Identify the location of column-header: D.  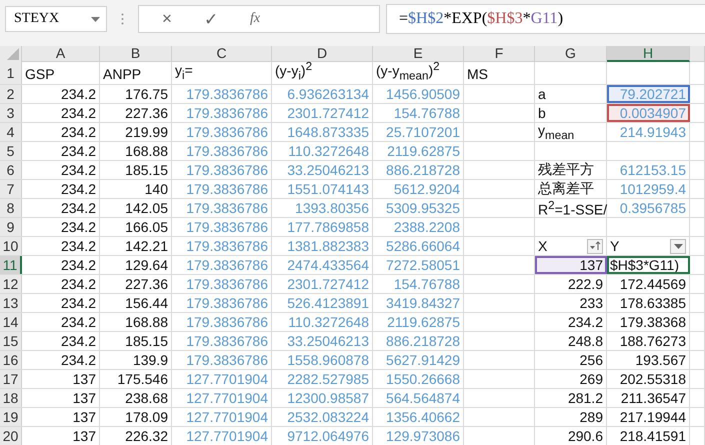
(322, 54).